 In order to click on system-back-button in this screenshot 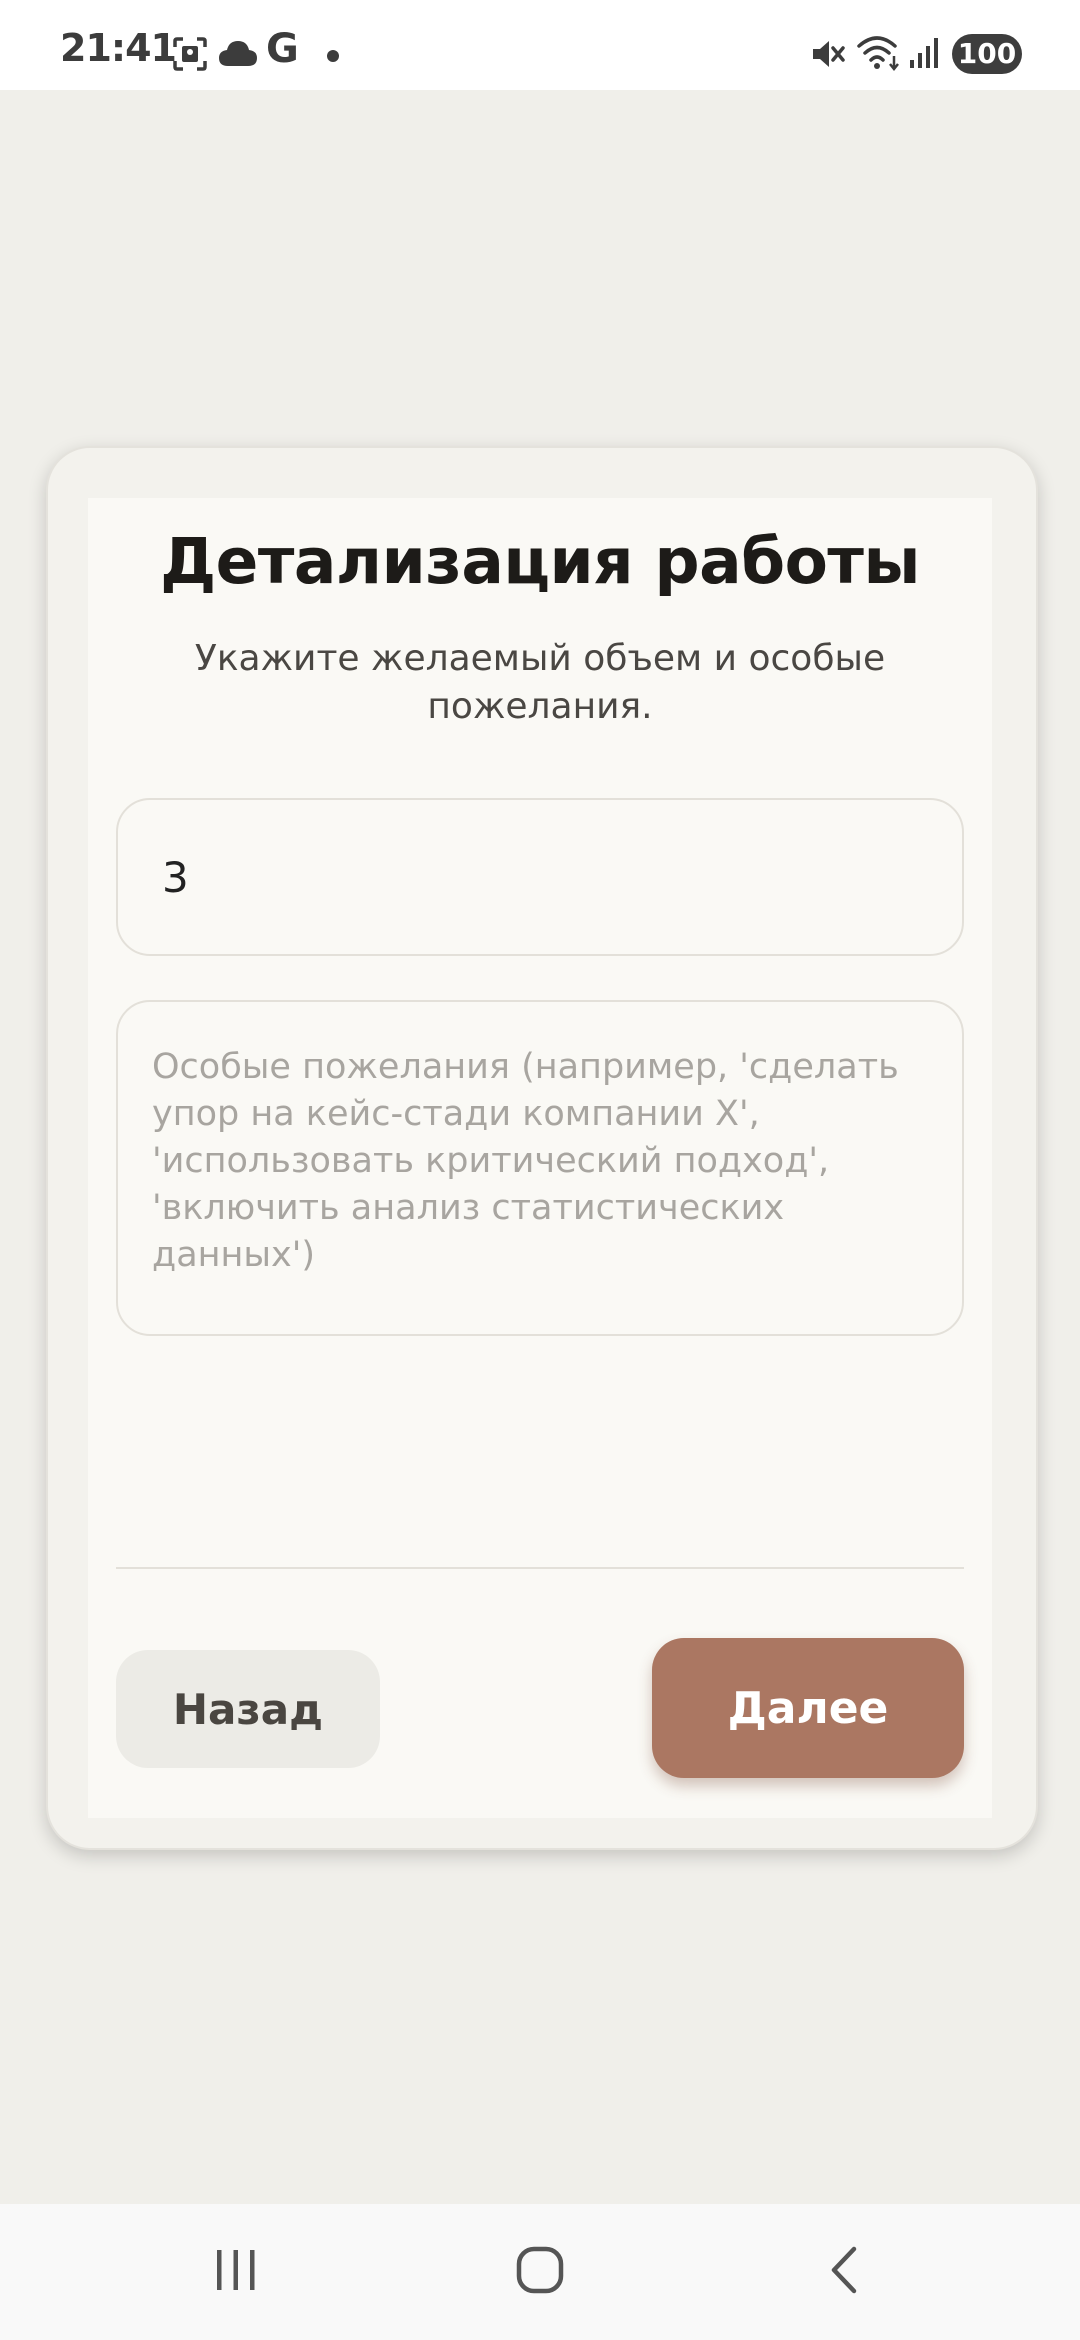, I will do `click(844, 2272)`.